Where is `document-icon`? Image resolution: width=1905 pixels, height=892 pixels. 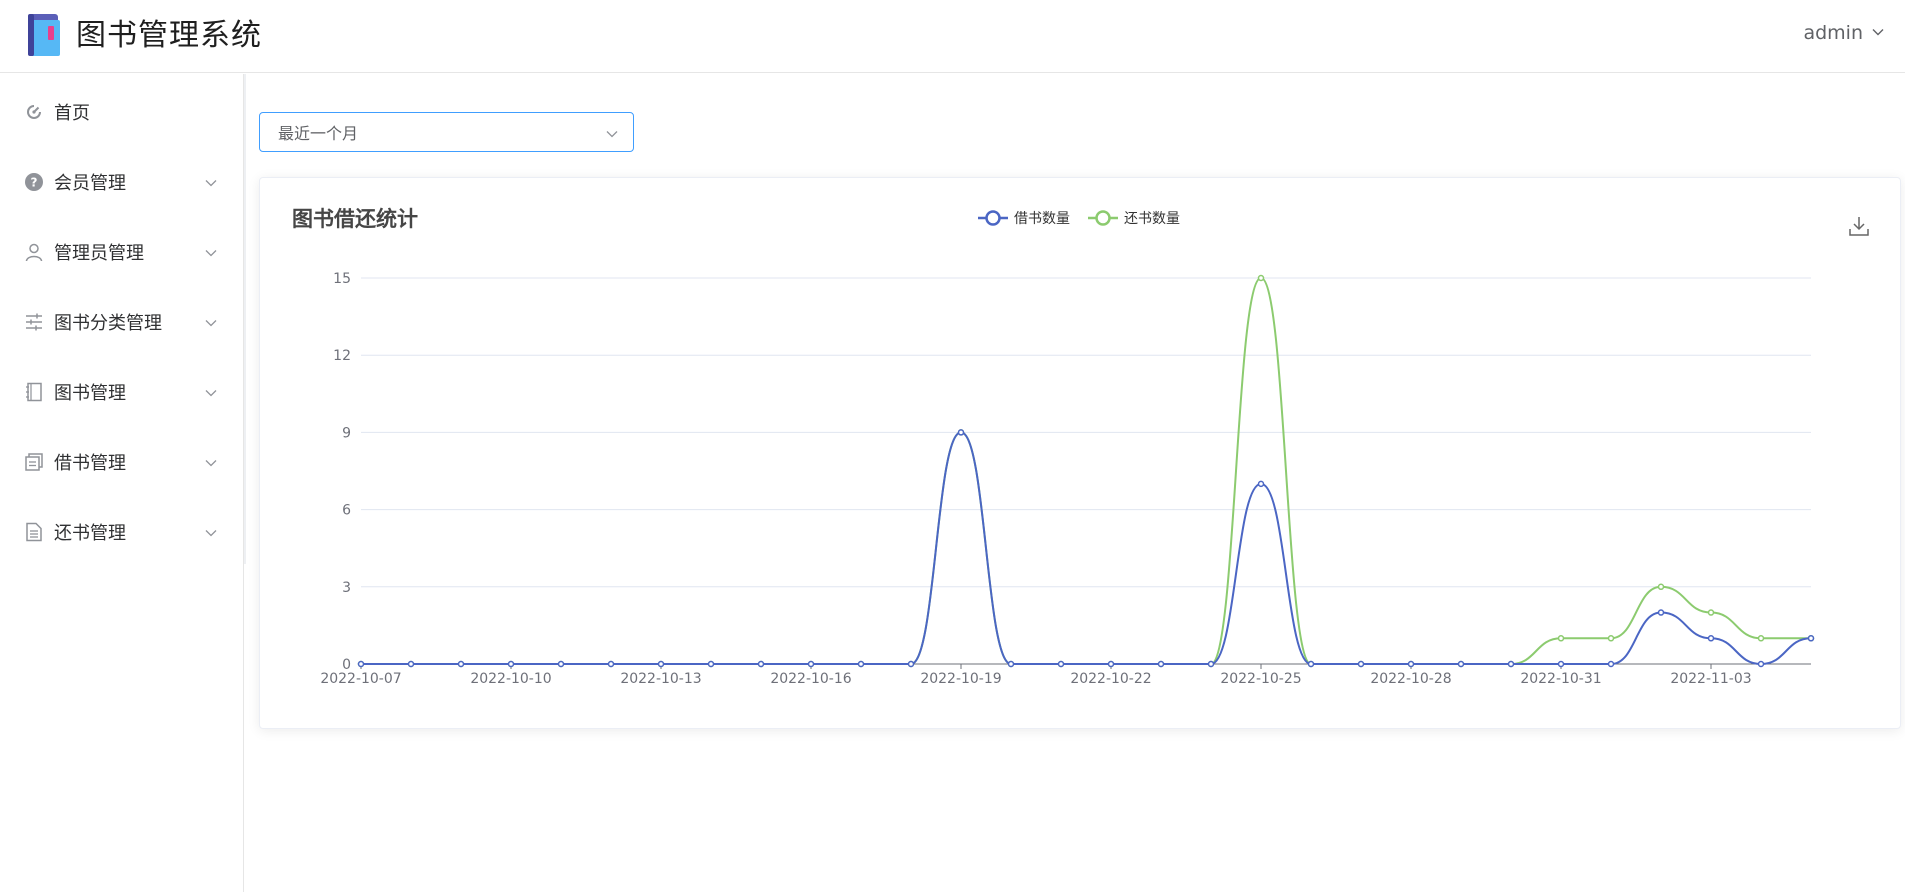
document-icon is located at coordinates (34, 532).